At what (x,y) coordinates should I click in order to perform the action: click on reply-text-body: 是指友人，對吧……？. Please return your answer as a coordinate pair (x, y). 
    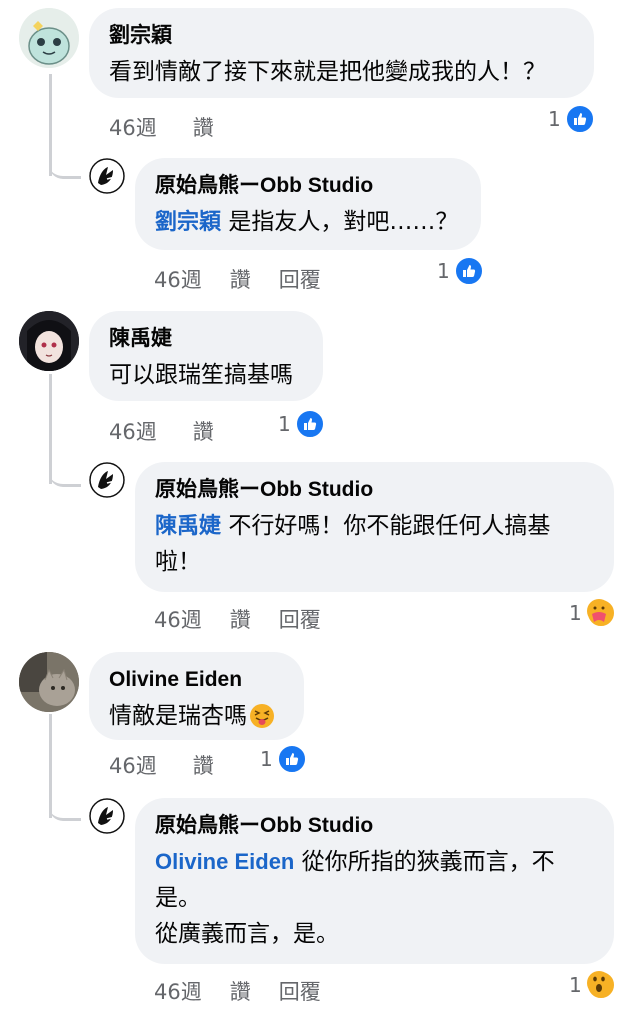
    Looking at the image, I should click on (340, 222).